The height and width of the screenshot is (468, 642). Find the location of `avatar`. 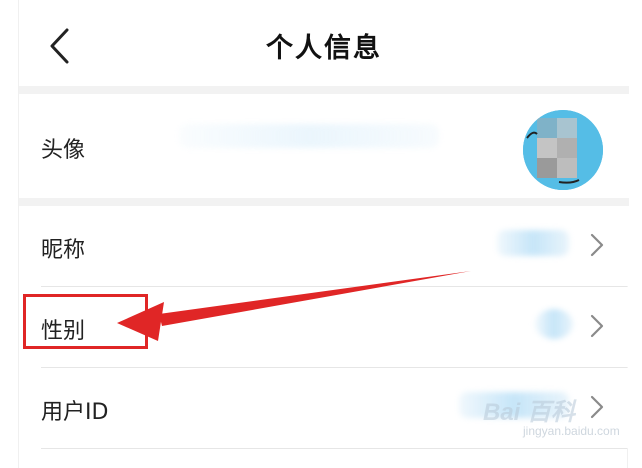

avatar is located at coordinates (563, 150).